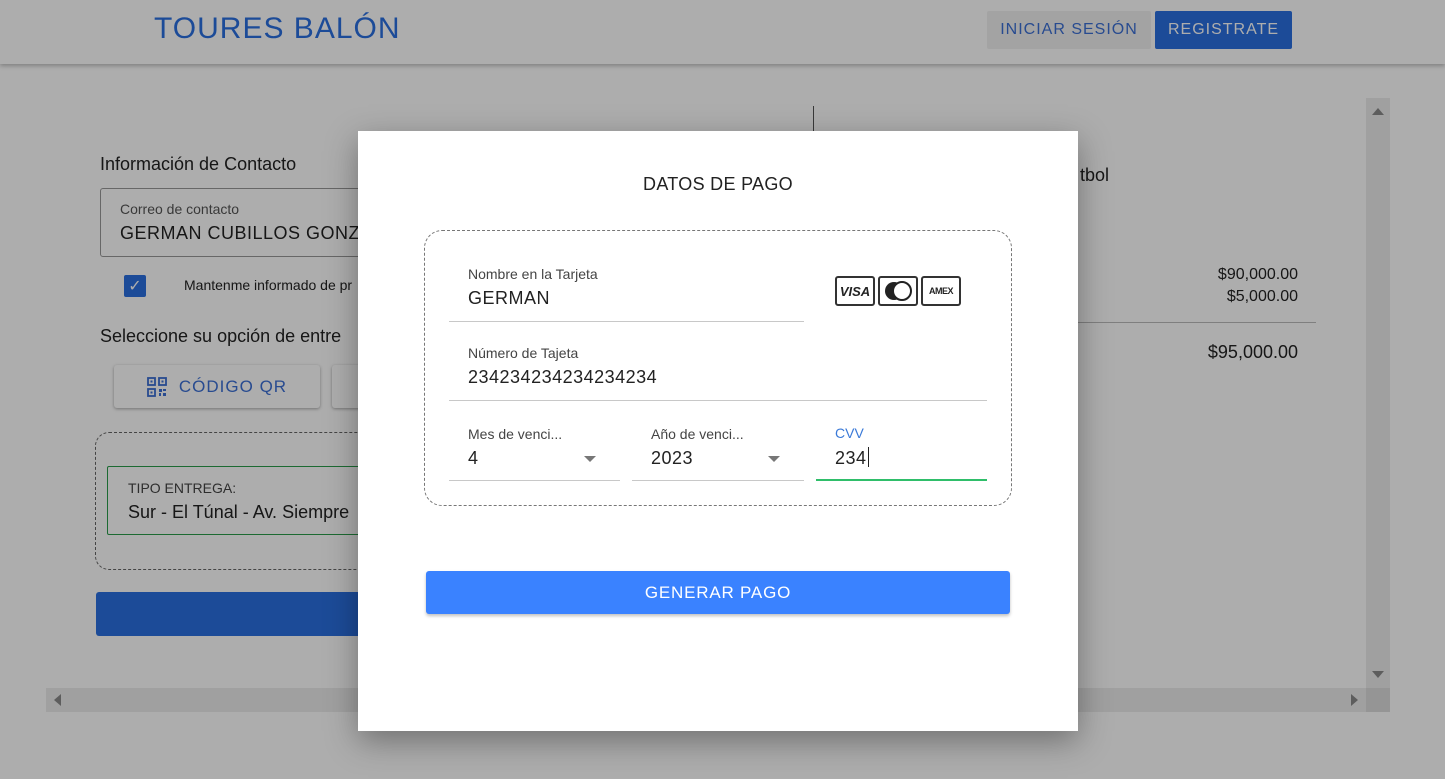  I want to click on cvv-input: 234, so click(851, 458).